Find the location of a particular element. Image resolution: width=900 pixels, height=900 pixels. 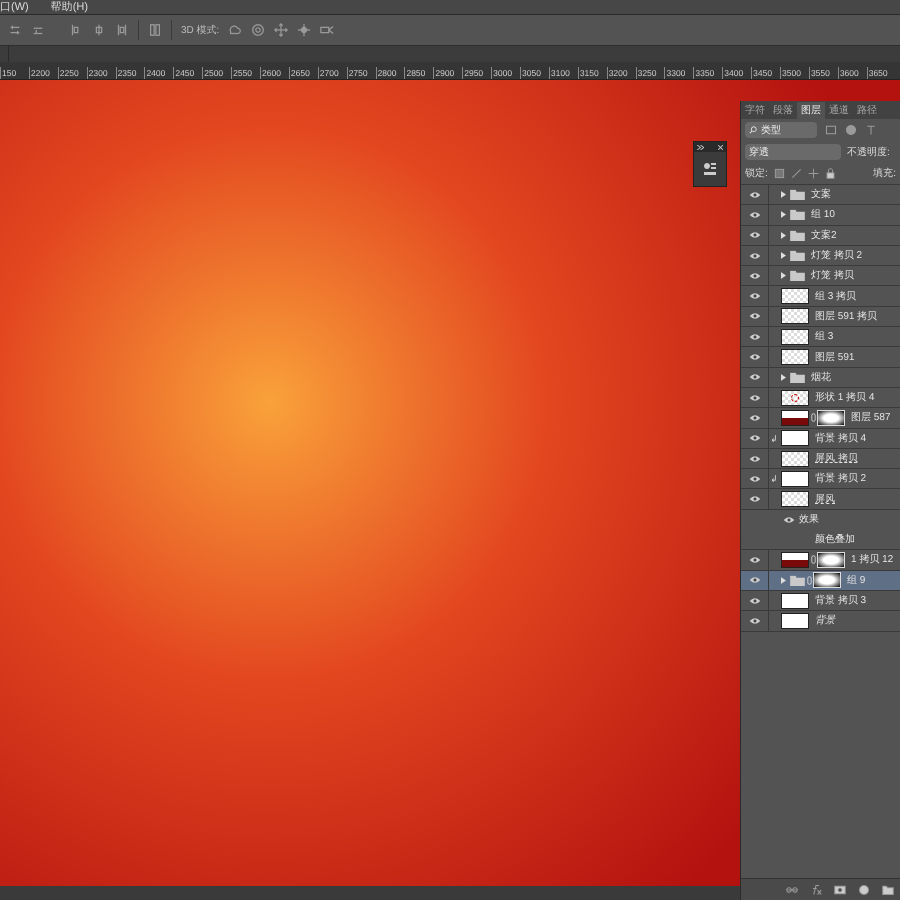

blend-mode-dropdown: 穿透 is located at coordinates (793, 152).